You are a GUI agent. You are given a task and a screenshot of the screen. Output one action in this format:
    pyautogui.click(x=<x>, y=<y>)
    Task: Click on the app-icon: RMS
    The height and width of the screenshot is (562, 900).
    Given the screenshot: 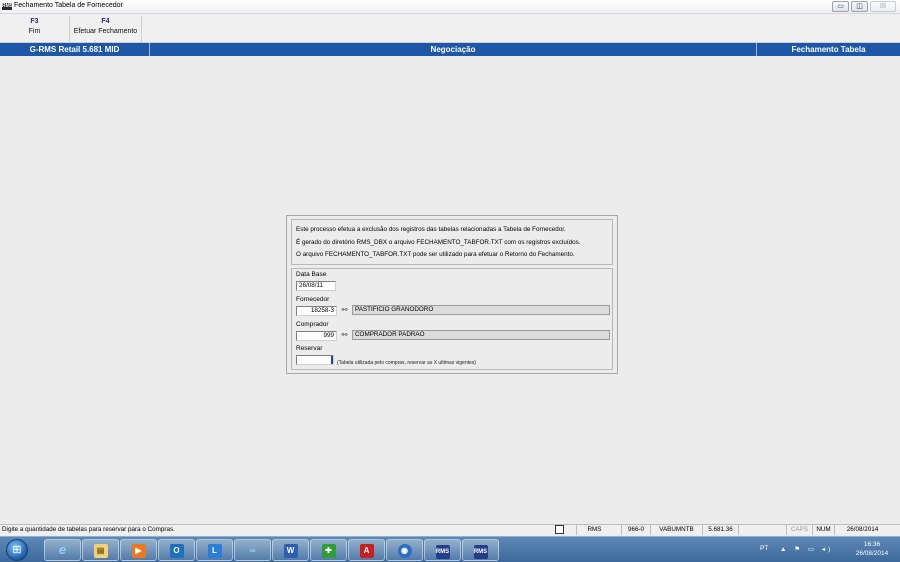 What is the action you would take?
    pyautogui.click(x=8, y=6)
    